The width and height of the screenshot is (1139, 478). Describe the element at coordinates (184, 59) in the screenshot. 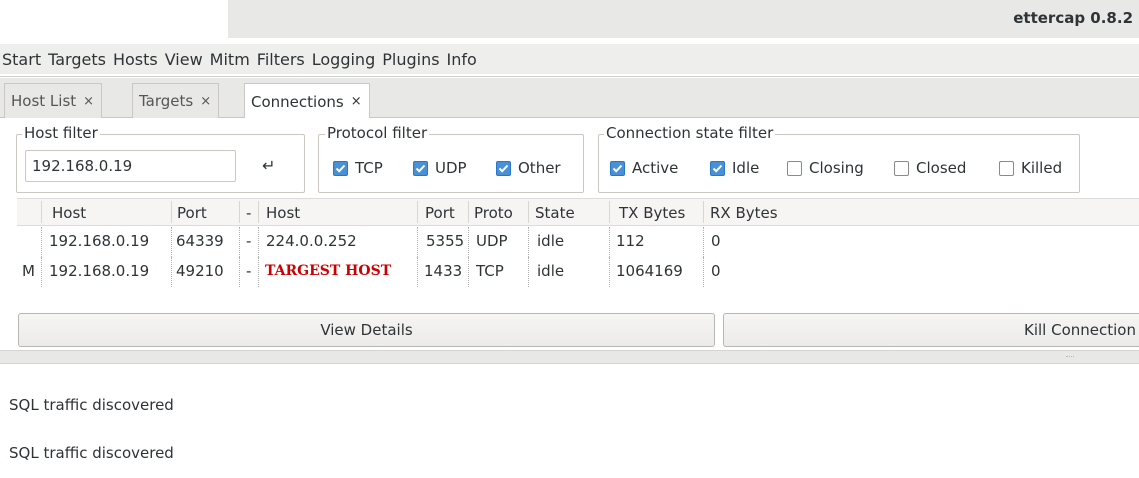

I see `menu-view: View` at that location.